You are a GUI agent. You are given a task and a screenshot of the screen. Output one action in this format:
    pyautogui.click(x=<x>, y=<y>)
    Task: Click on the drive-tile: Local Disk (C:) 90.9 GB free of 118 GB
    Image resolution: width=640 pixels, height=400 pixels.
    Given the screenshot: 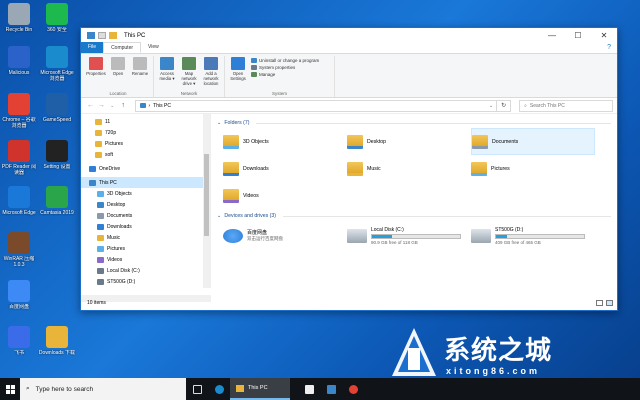 What is the action you would take?
    pyautogui.click(x=409, y=236)
    